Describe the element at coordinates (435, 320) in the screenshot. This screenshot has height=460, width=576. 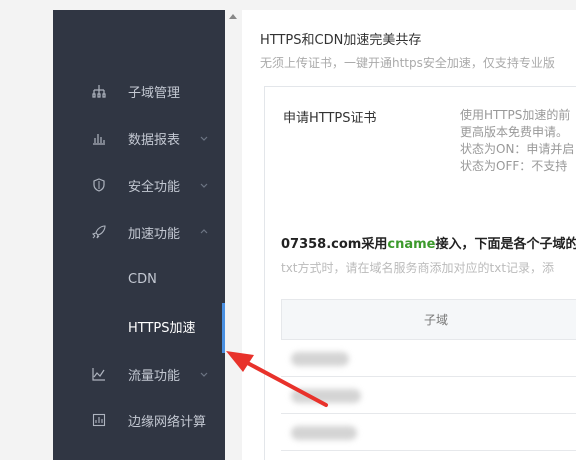
I see `column-header-subdomain: 子域` at that location.